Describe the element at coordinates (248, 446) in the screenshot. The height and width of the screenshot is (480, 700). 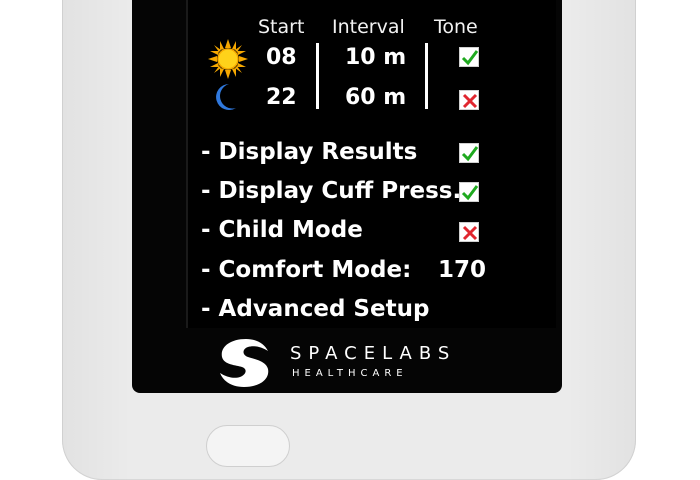
I see `device-button` at that location.